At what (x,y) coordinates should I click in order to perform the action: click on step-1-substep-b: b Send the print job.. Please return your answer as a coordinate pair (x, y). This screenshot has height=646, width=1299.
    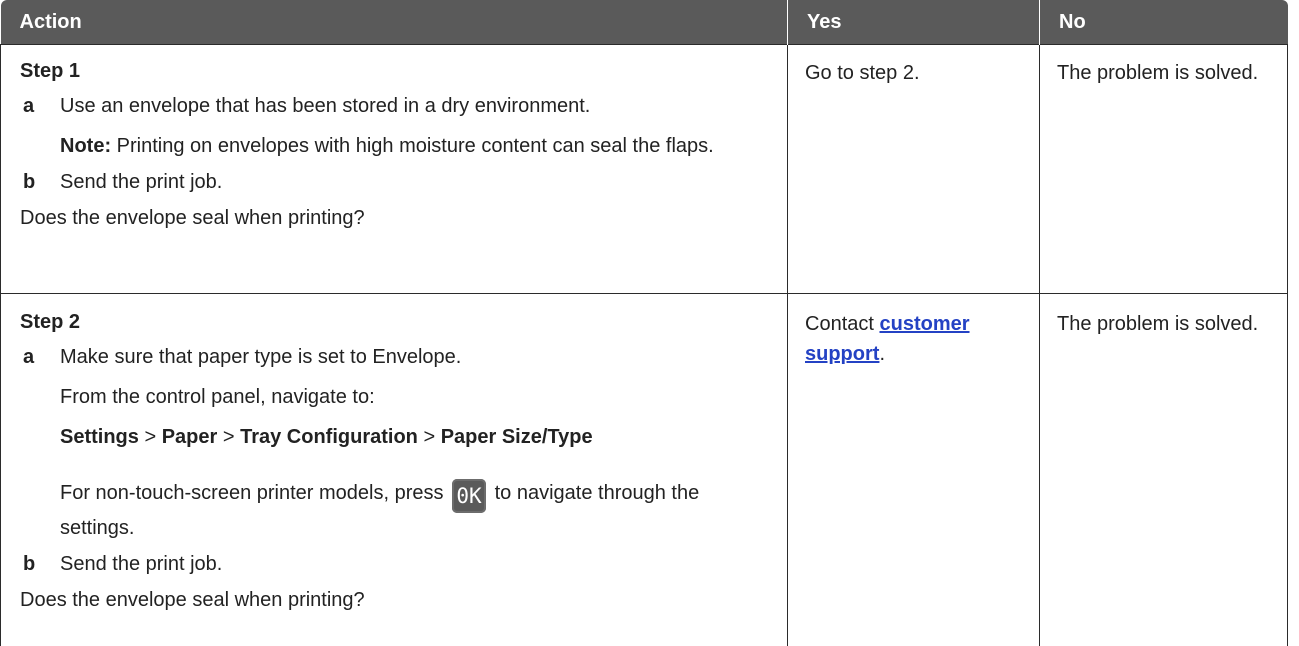
    Looking at the image, I should click on (395, 182).